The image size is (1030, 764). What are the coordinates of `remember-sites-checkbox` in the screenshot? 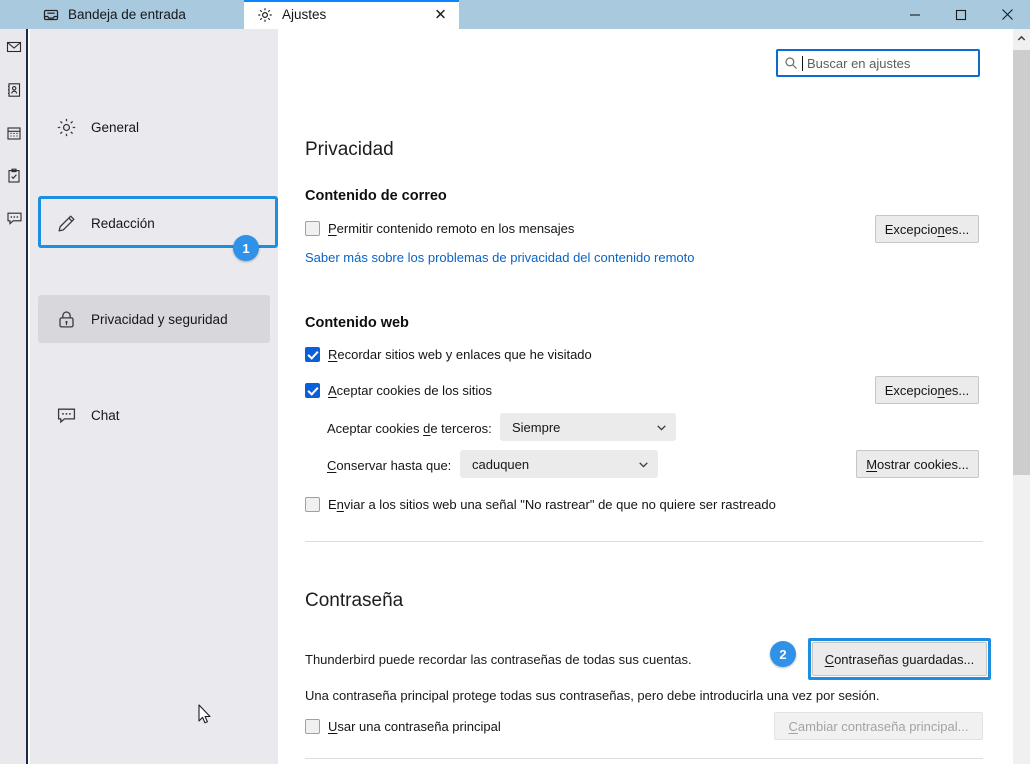 It's located at (312, 354).